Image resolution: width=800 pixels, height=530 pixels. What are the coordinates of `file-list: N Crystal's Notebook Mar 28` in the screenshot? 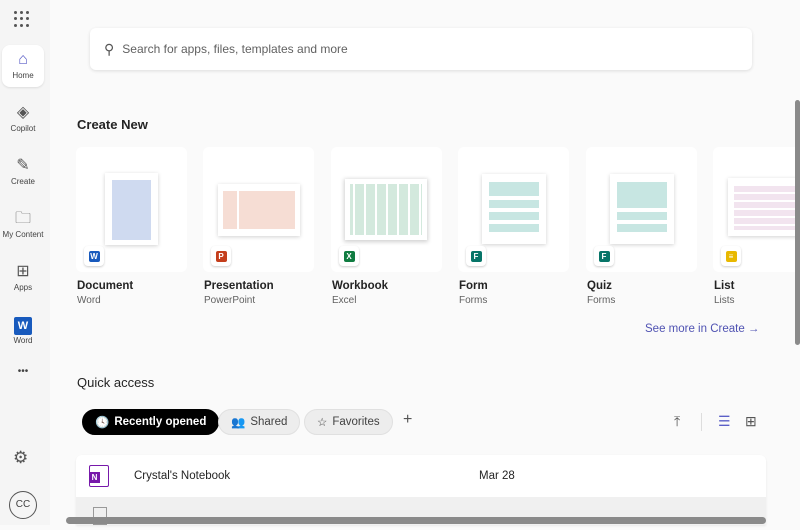 It's located at (421, 490).